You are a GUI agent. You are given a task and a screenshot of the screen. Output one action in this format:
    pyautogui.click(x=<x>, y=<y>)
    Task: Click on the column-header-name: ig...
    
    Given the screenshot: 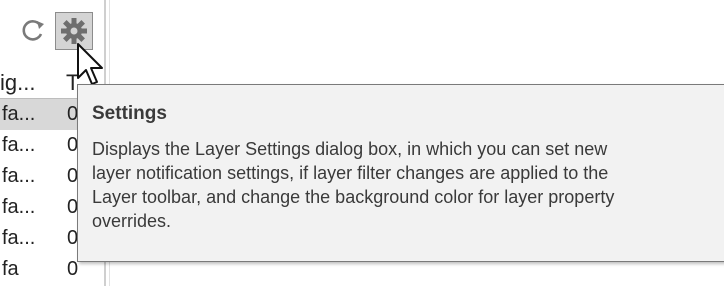 What is the action you would take?
    pyautogui.click(x=17, y=83)
    